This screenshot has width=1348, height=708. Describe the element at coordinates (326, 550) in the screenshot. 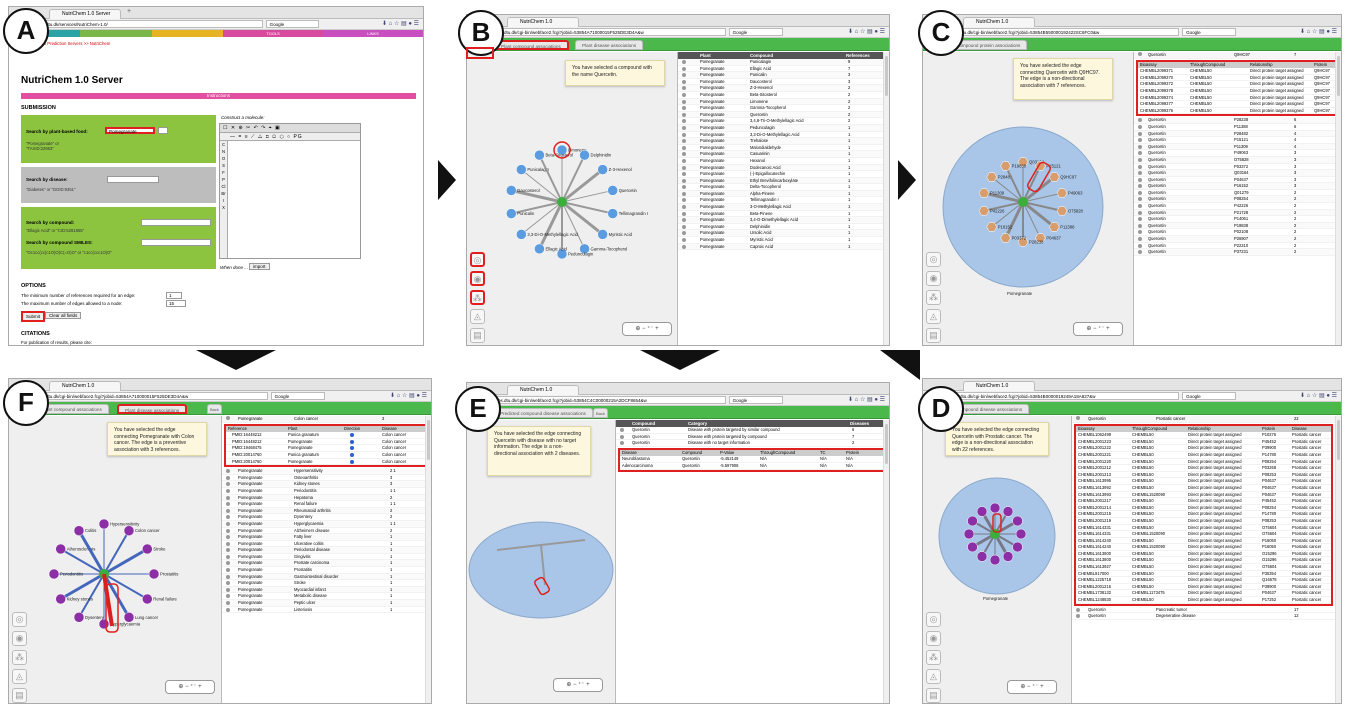

I see `table-row: Pomegranate Periodontal disease 1` at that location.